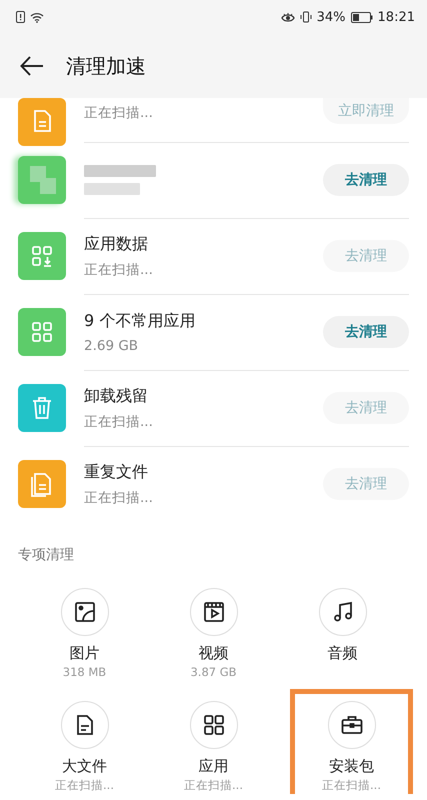 Image resolution: width=427 pixels, height=800 pixels. I want to click on category-label: 大文件, so click(84, 766).